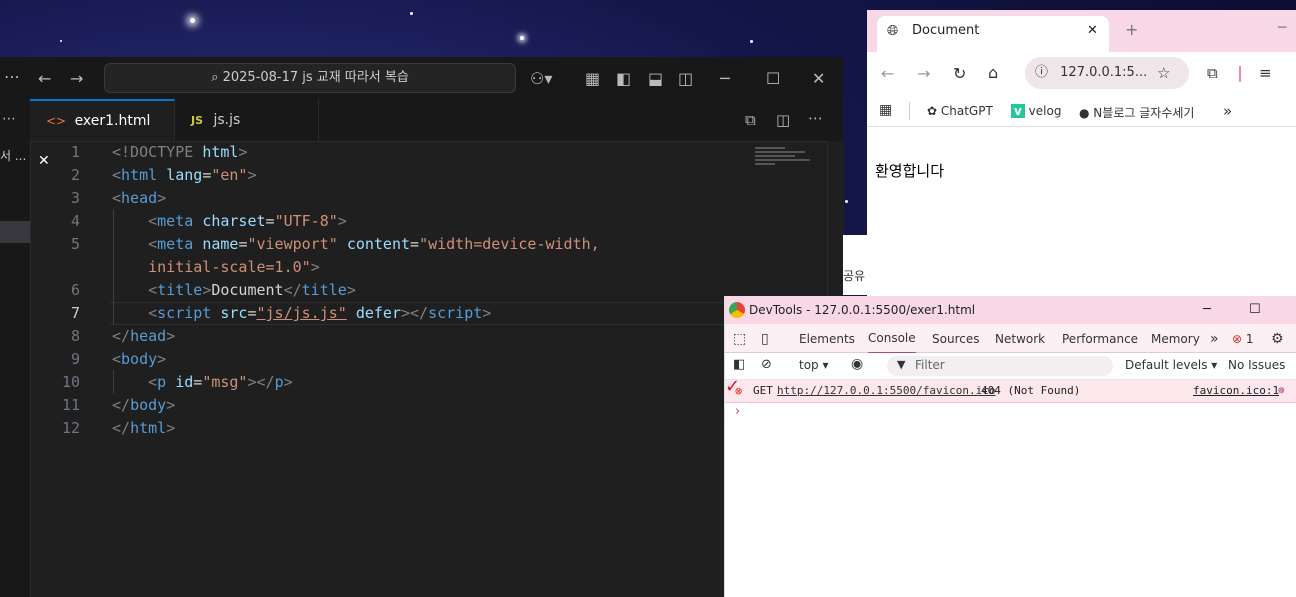 This screenshot has width=1296, height=597. I want to click on attr-value: "js/js.js", so click(302, 313).